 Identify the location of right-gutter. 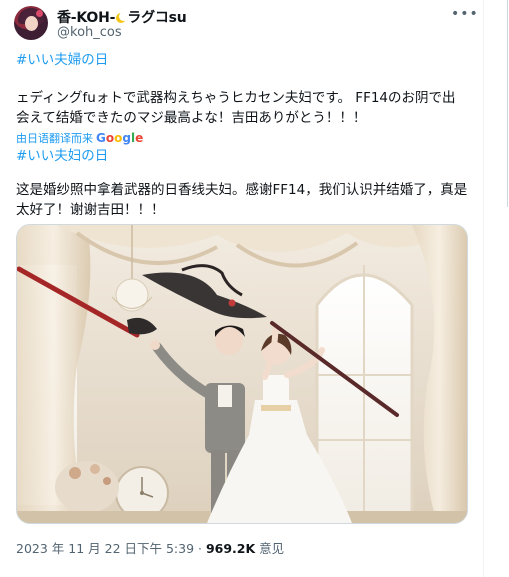
(496, 288).